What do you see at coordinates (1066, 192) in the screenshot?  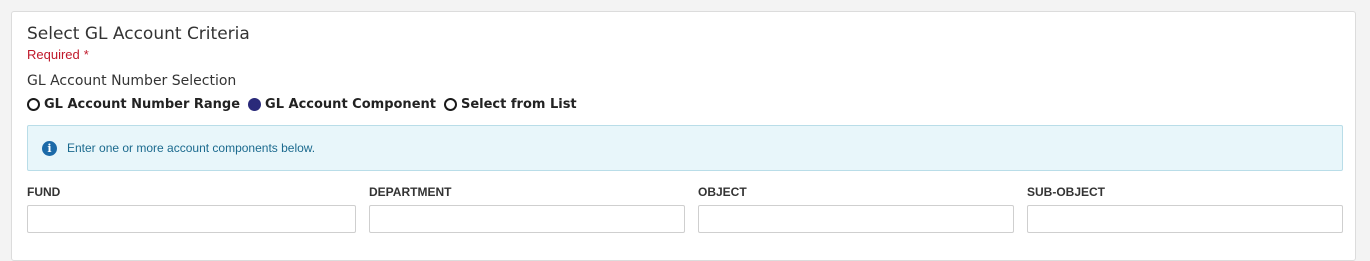 I see `sub-object-label: SUB-OBJECT` at bounding box center [1066, 192].